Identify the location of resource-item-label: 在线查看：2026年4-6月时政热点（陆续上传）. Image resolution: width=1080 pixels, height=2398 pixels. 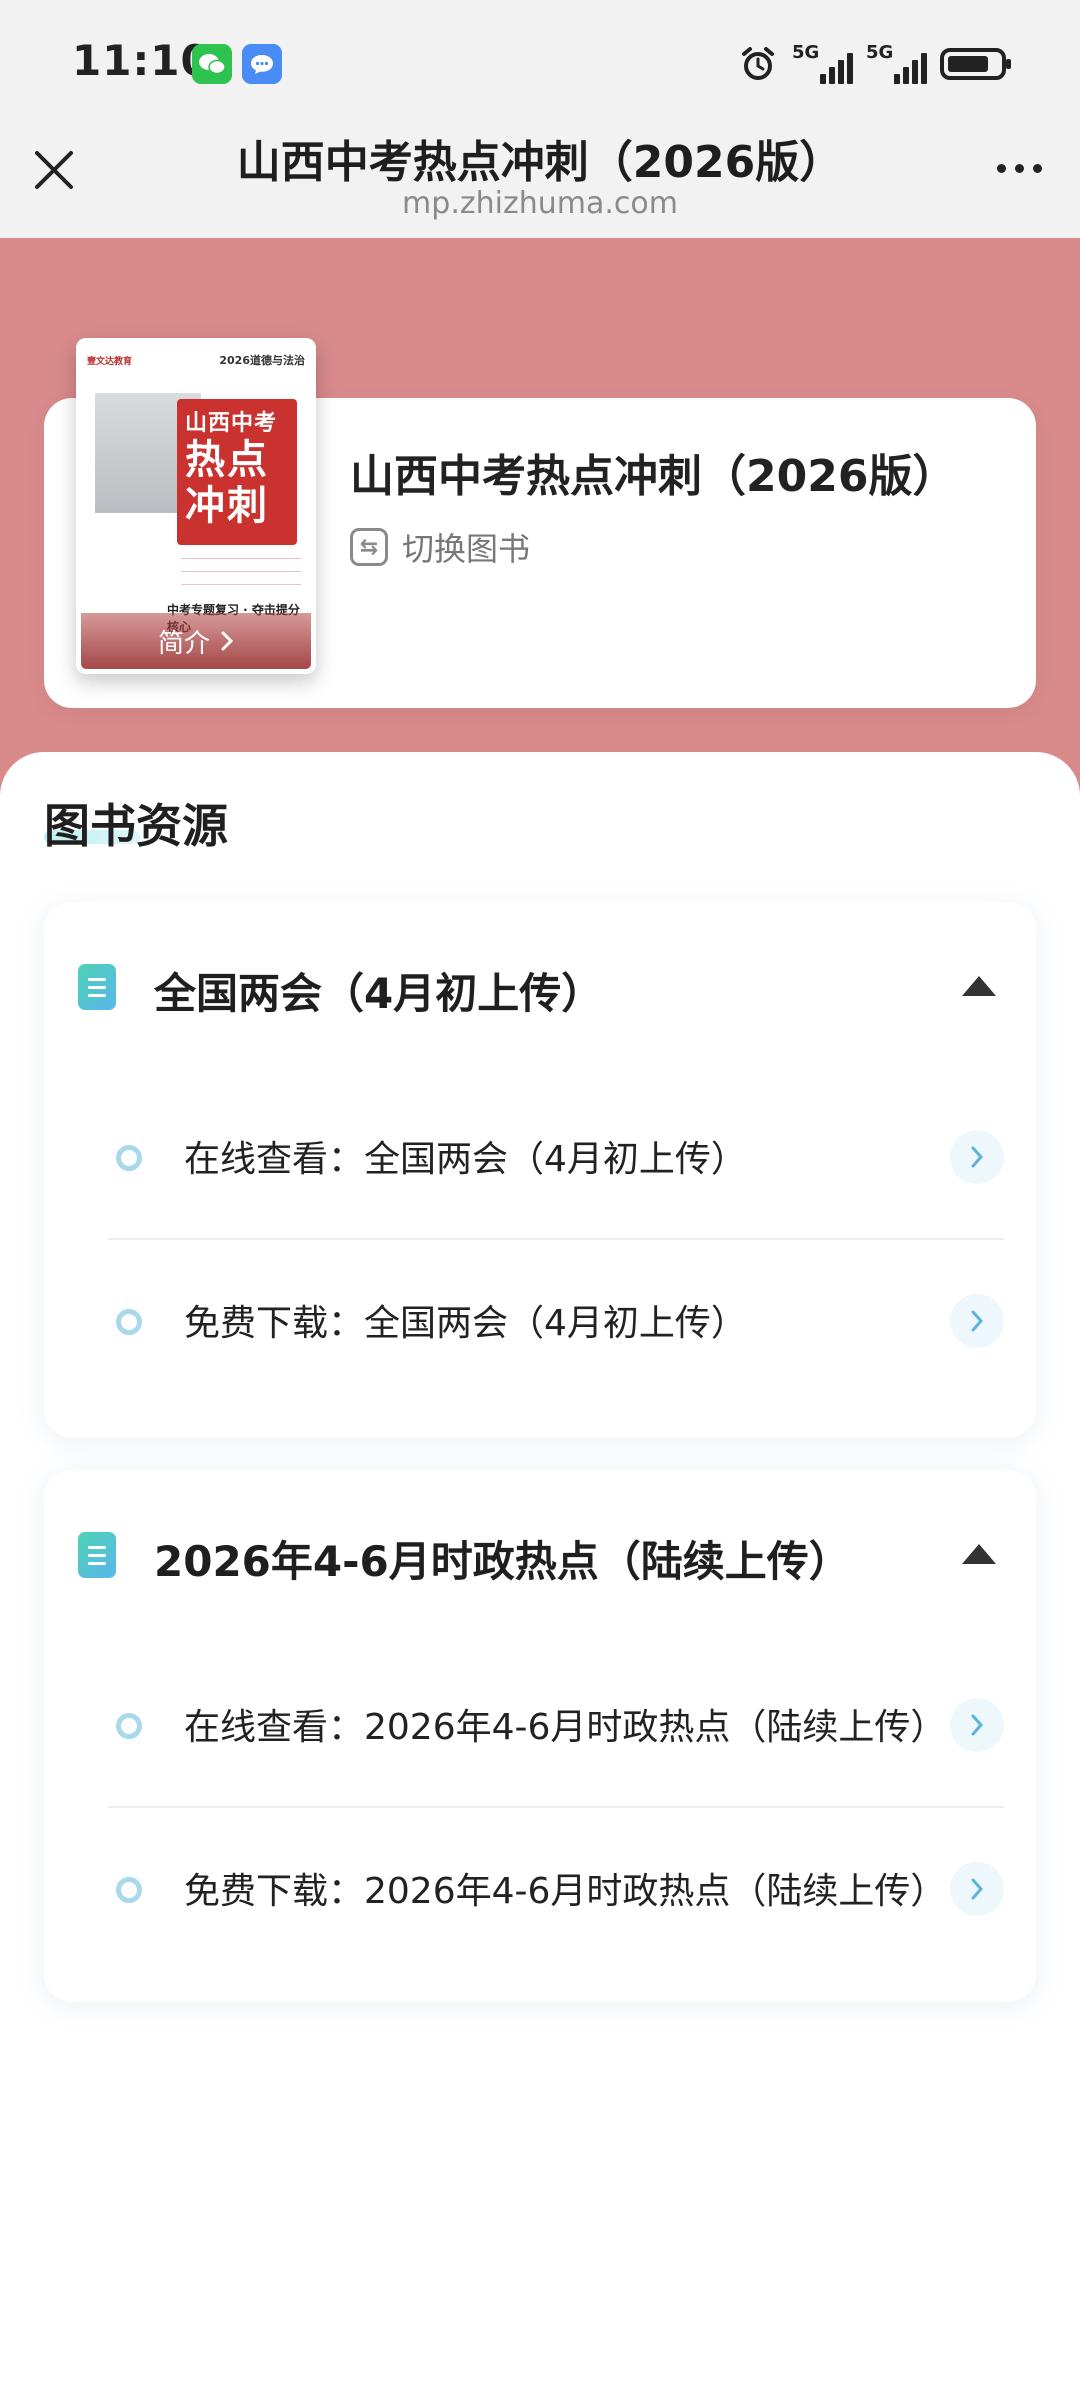
(565, 1727).